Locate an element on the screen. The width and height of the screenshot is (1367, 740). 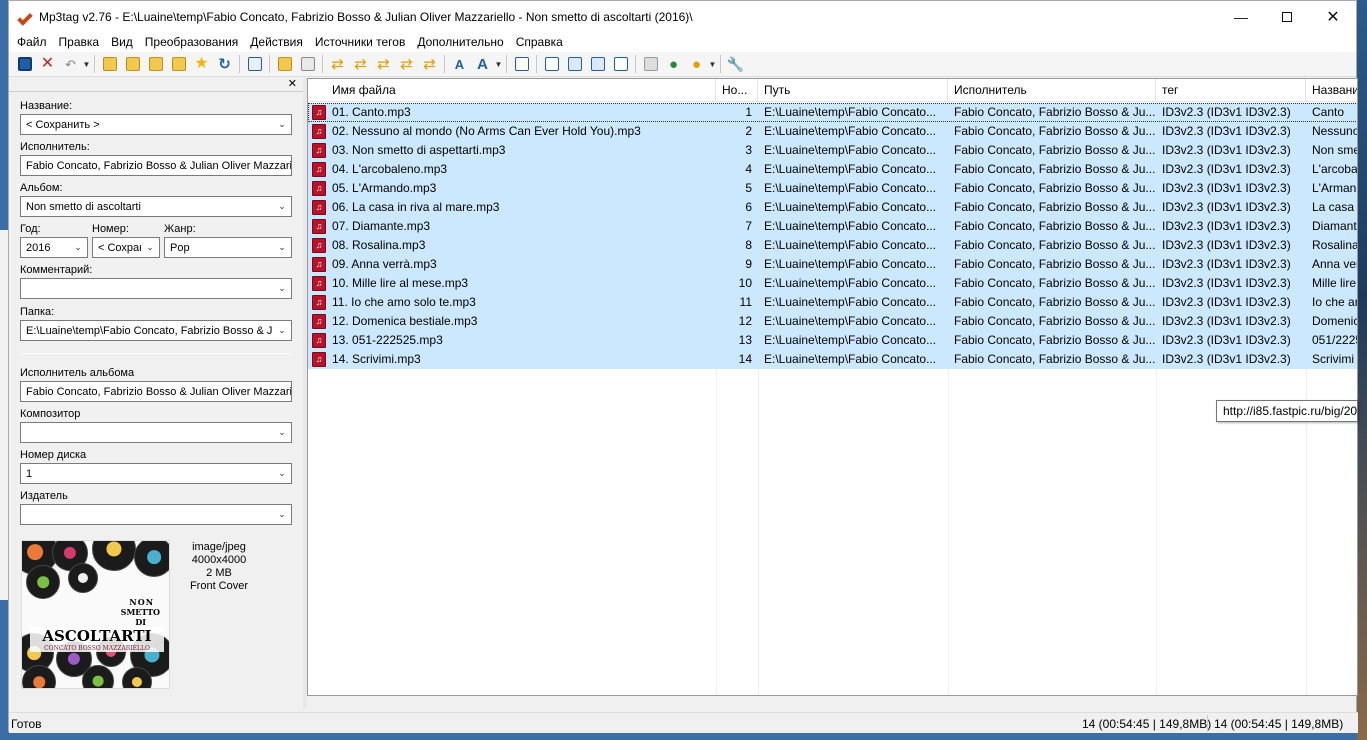
freedb-button: ● is located at coordinates (696, 64).